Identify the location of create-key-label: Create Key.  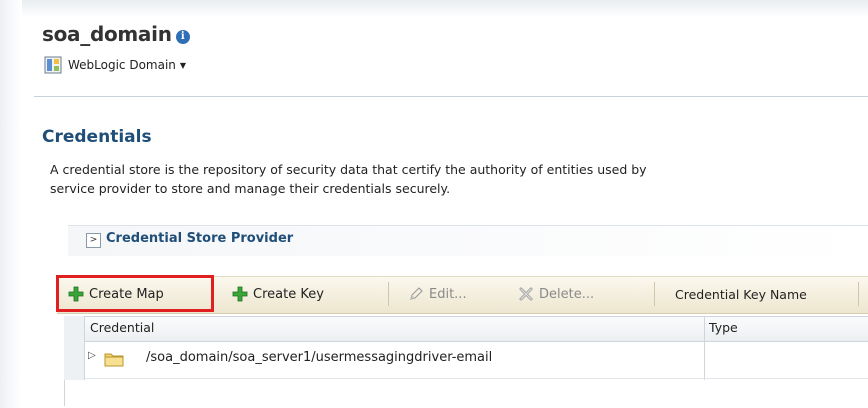
(288, 294).